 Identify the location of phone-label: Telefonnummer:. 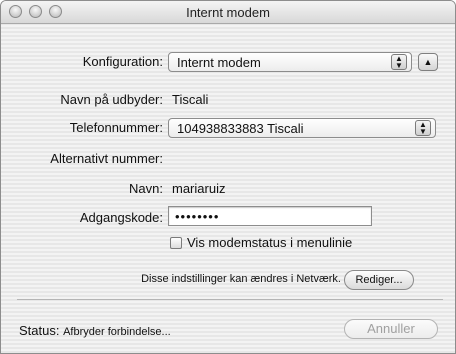
(116, 127).